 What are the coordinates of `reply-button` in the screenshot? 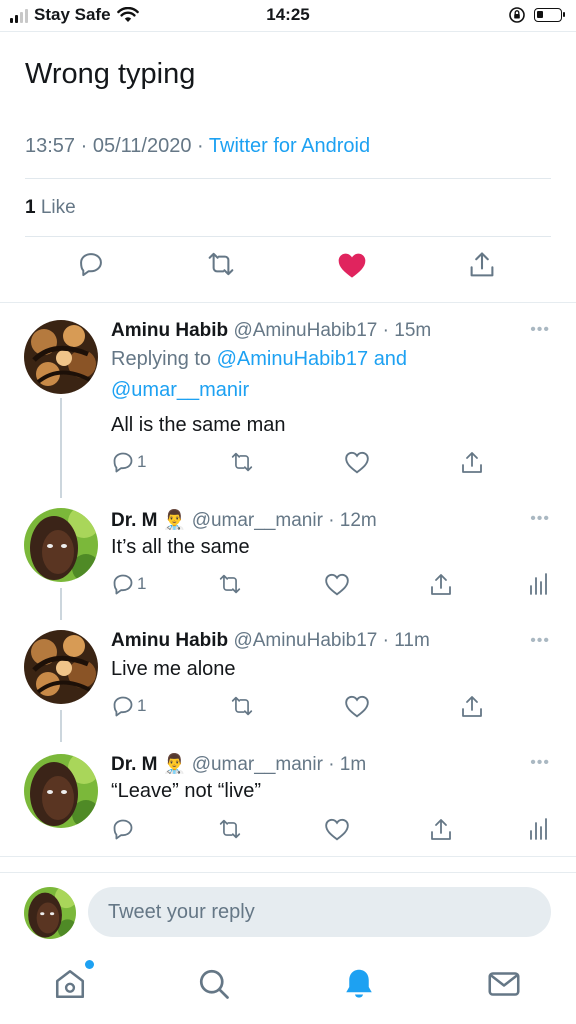 It's located at (124, 829).